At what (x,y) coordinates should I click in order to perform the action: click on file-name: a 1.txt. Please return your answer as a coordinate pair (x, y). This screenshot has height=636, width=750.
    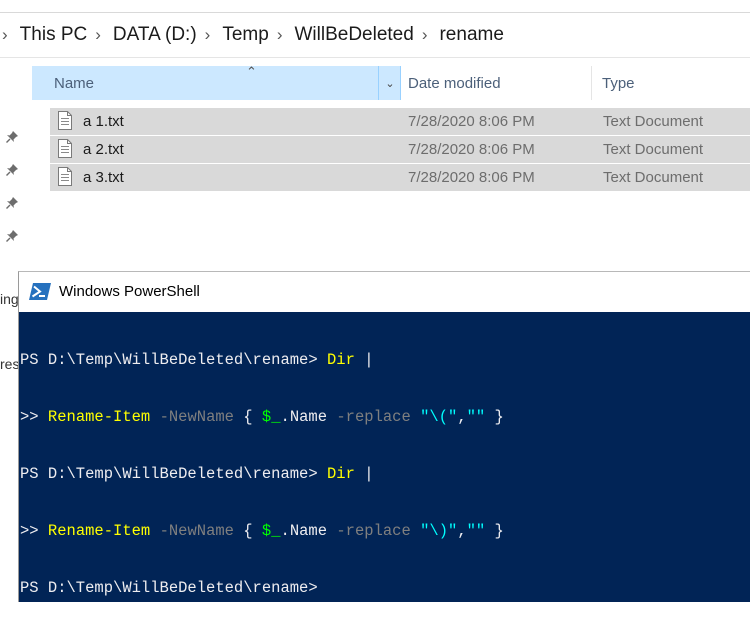
    Looking at the image, I should click on (103, 121).